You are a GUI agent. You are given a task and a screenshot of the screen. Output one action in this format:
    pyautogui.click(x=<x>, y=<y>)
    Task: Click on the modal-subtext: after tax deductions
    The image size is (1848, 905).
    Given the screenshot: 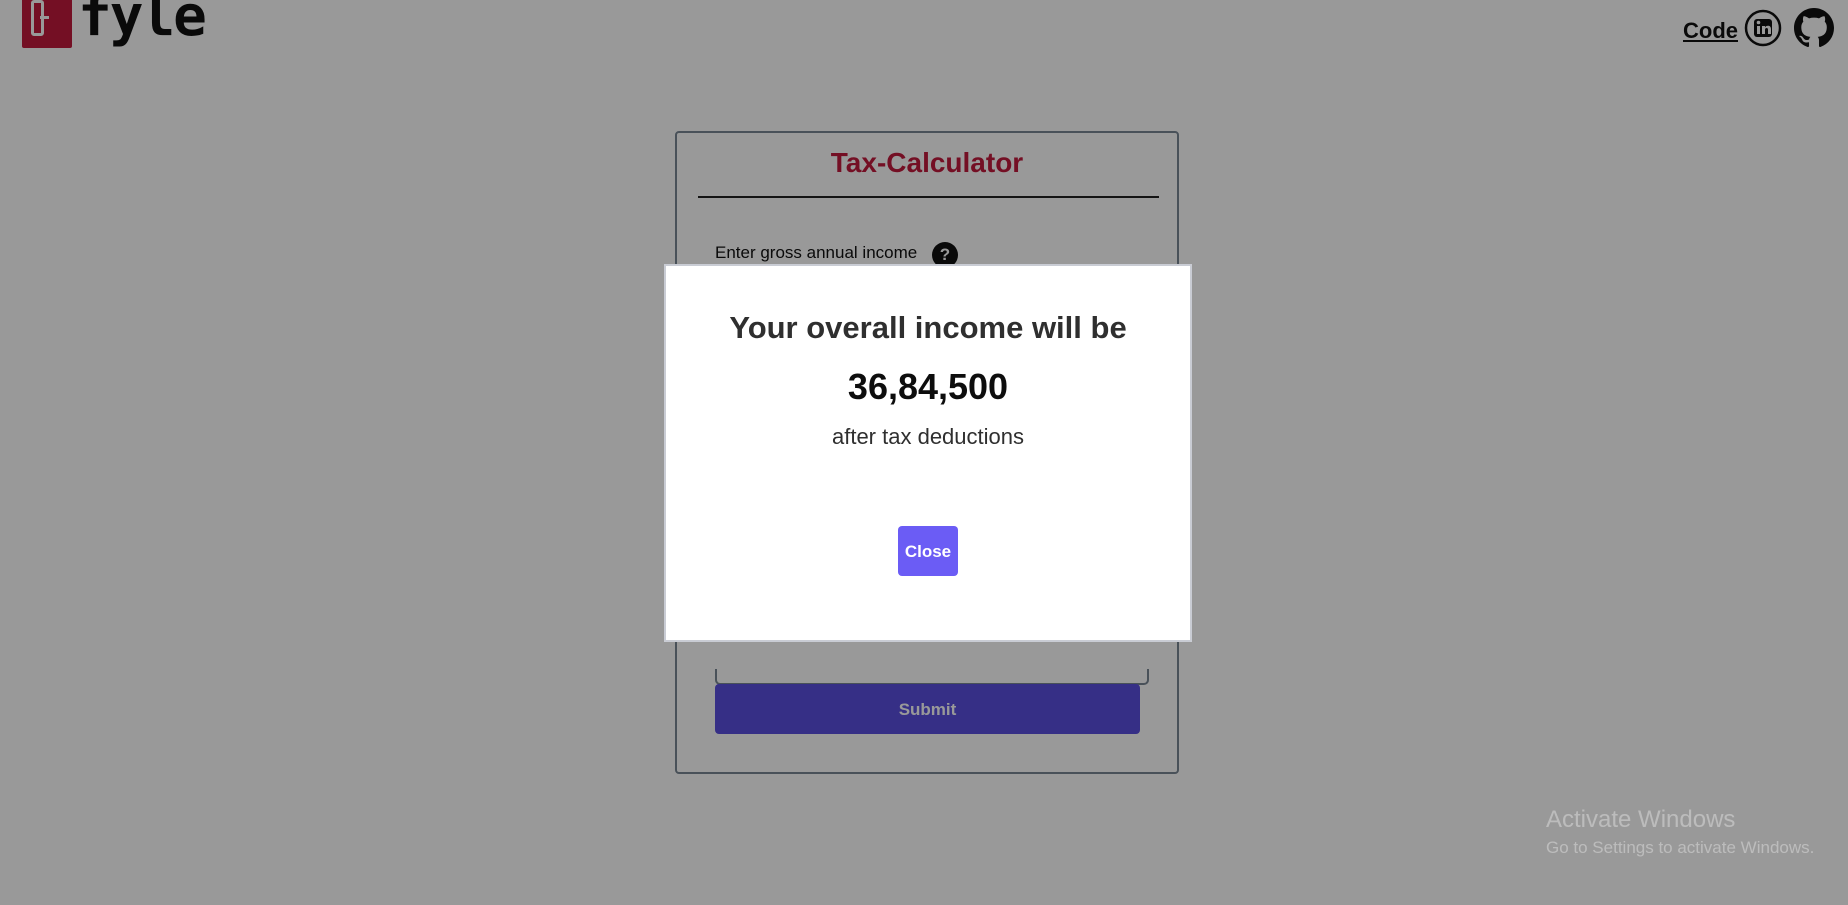 What is the action you would take?
    pyautogui.click(x=927, y=436)
    